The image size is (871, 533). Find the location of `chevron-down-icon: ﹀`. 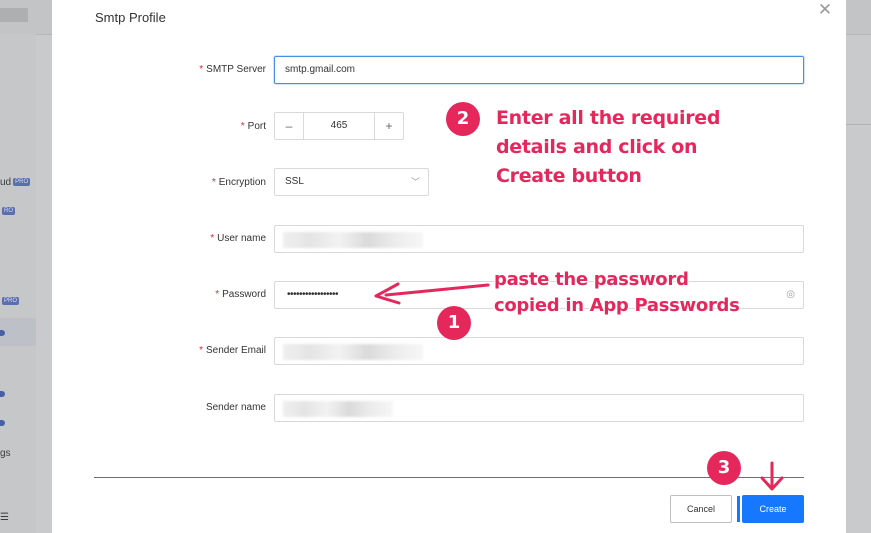

chevron-down-icon: ﹀ is located at coordinates (415, 182).